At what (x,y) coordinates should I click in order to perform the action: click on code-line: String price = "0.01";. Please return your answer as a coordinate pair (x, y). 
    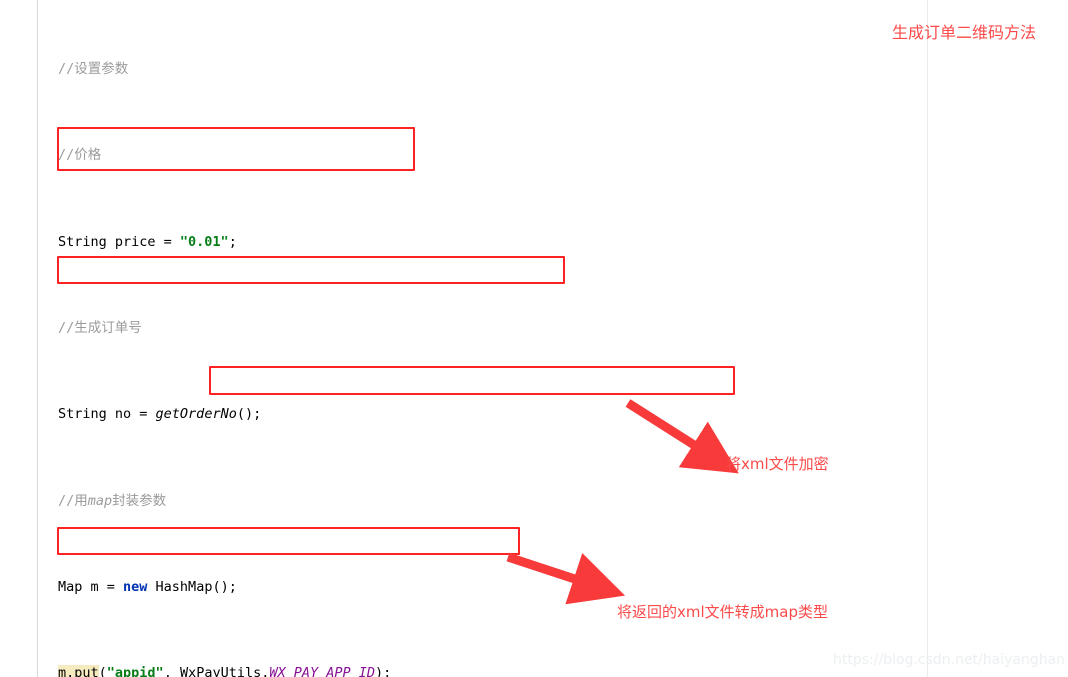
    Looking at the image, I should click on (147, 241).